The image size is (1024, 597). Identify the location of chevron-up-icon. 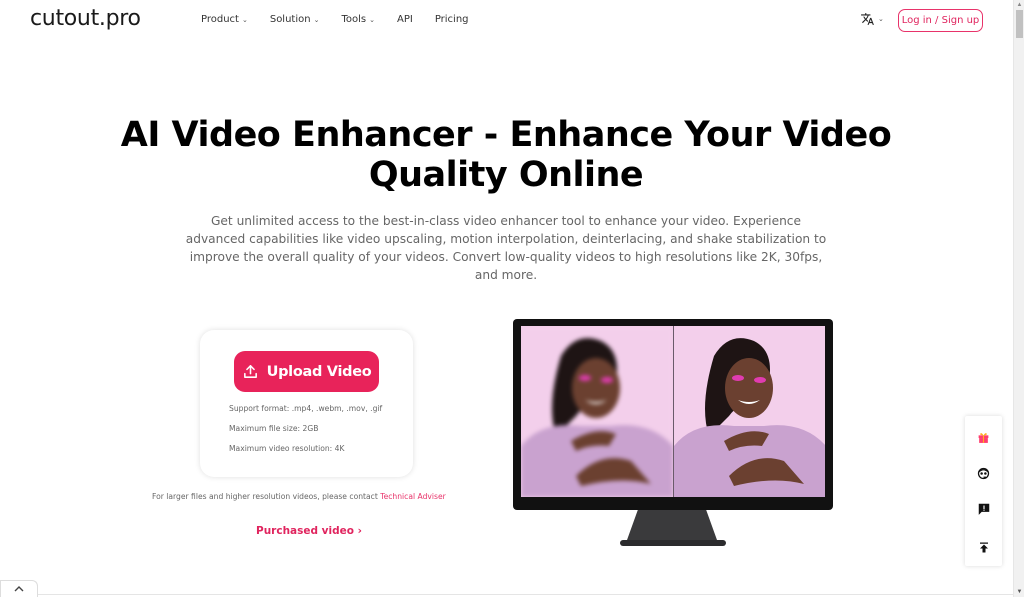
(19, 589).